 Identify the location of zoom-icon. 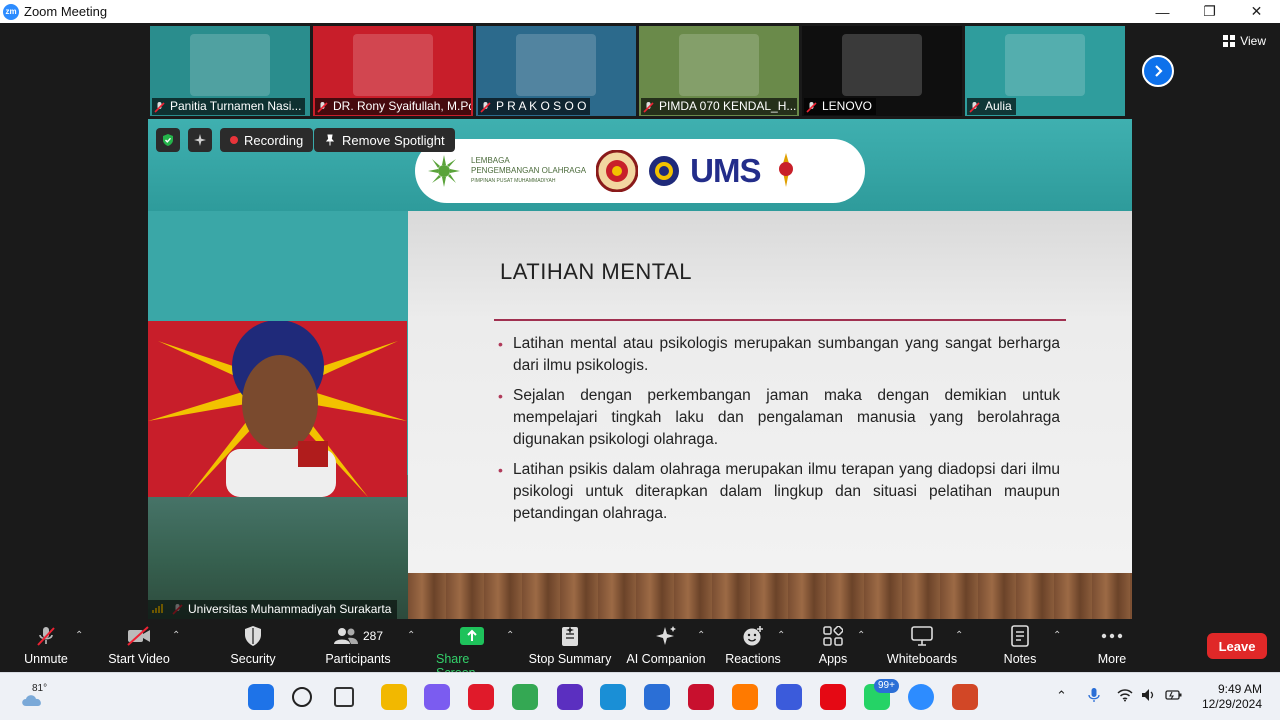
(921, 697).